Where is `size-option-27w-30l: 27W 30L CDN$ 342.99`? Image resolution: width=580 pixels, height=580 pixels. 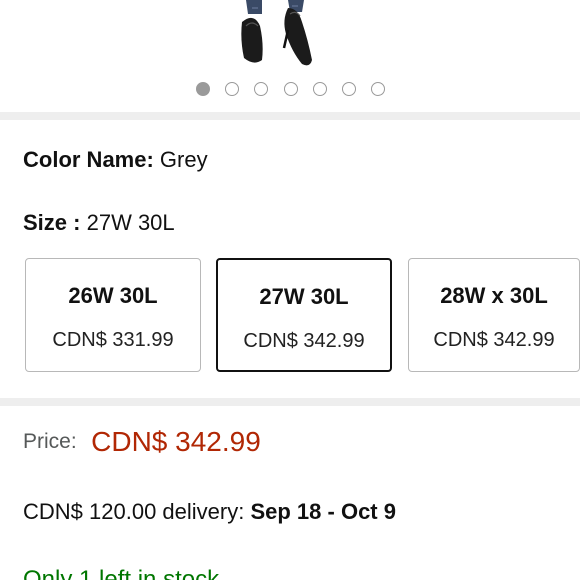
size-option-27w-30l: 27W 30L CDN$ 342.99 is located at coordinates (304, 315).